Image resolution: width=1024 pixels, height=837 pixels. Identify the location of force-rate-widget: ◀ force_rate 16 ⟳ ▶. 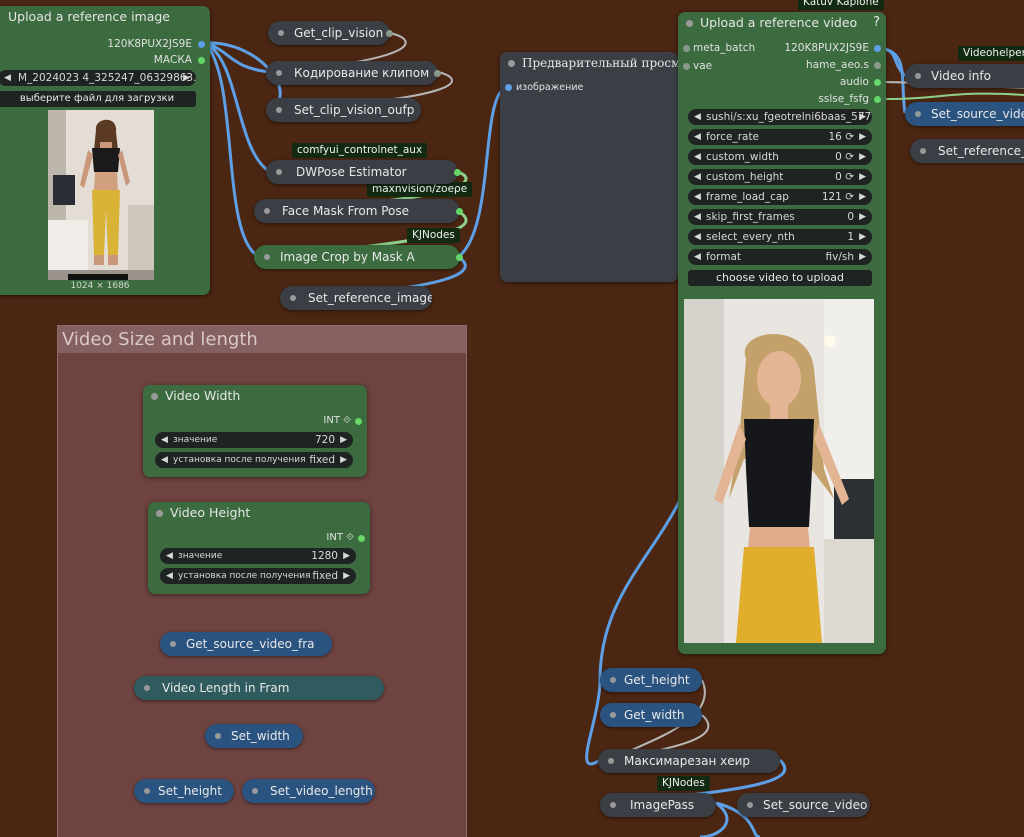
(780, 137).